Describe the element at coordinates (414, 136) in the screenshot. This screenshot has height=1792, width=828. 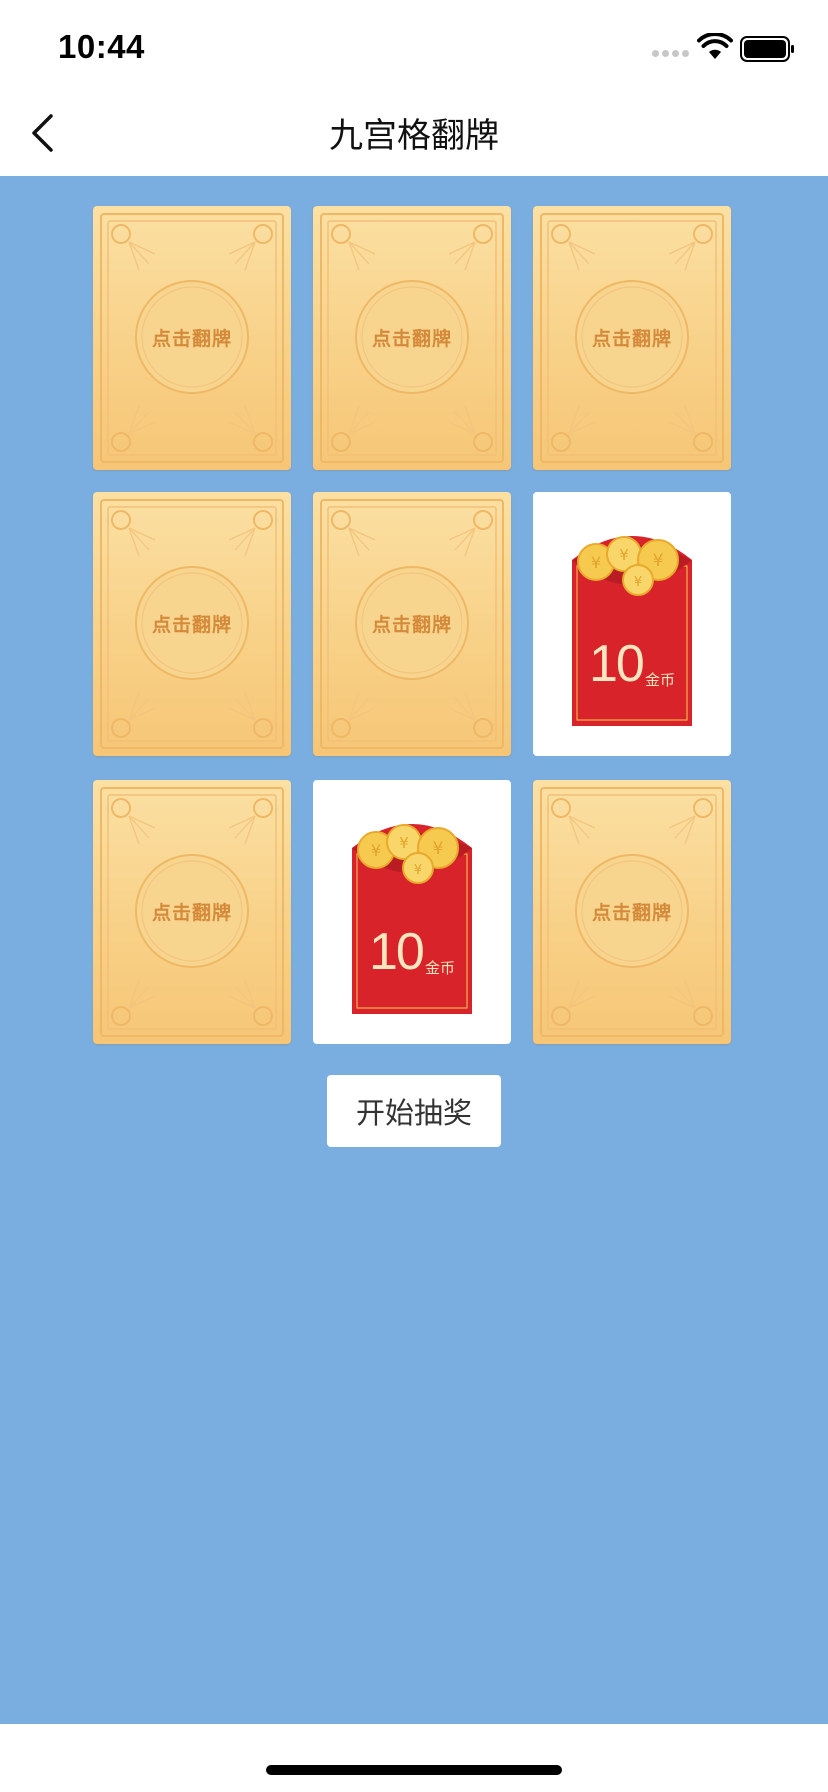
I see `page-title: 九宫格翻牌` at that location.